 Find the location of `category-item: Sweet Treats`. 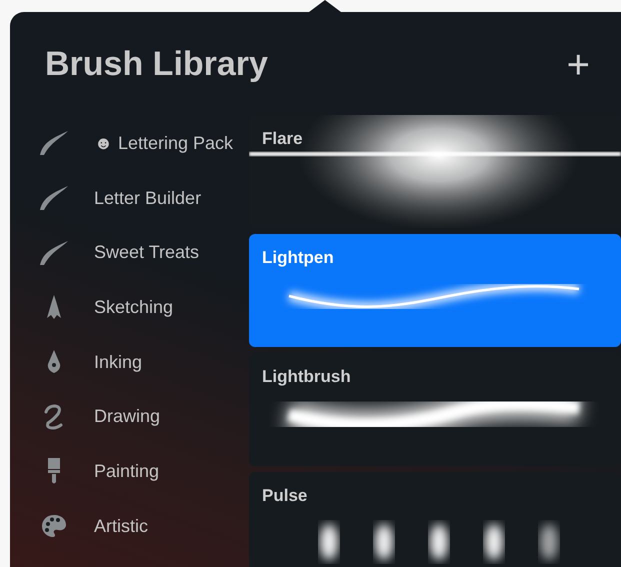

category-item: Sweet Treats is located at coordinates (147, 252).